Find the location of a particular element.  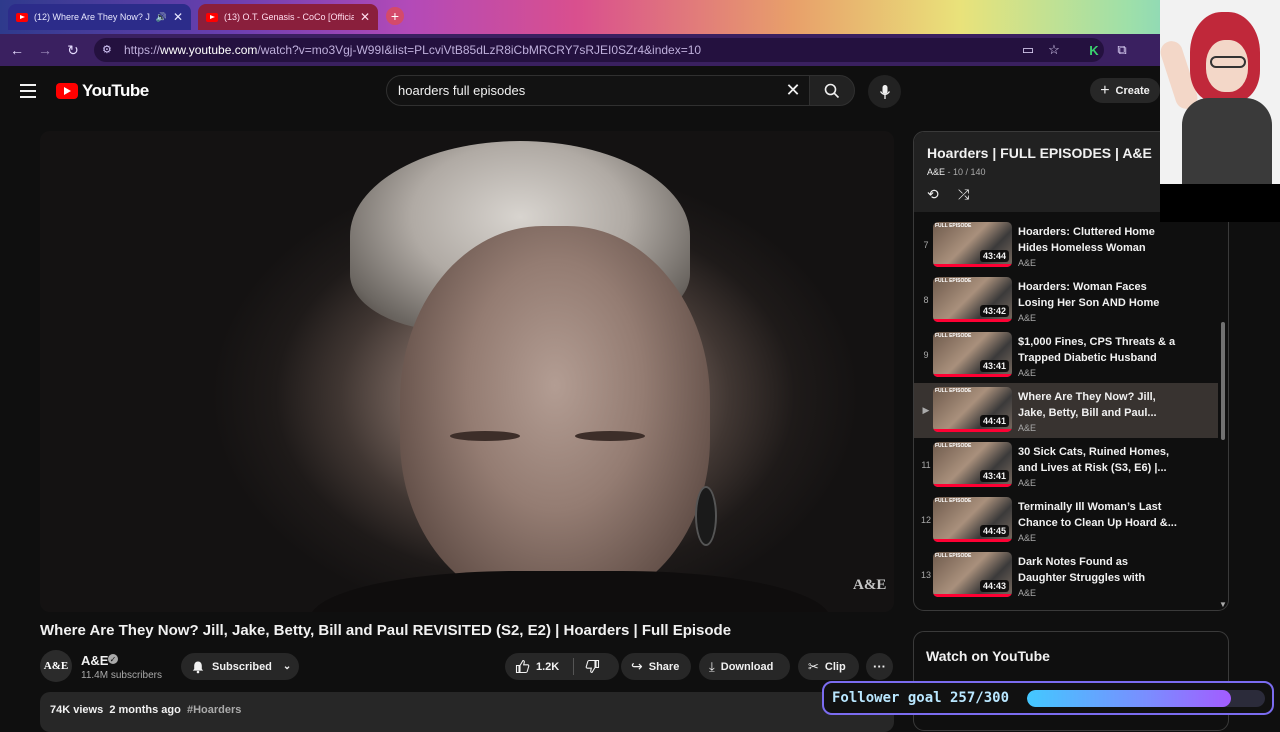

playlist-item-thumbnail: FULL EPISODE 43:42 is located at coordinates (972, 299).